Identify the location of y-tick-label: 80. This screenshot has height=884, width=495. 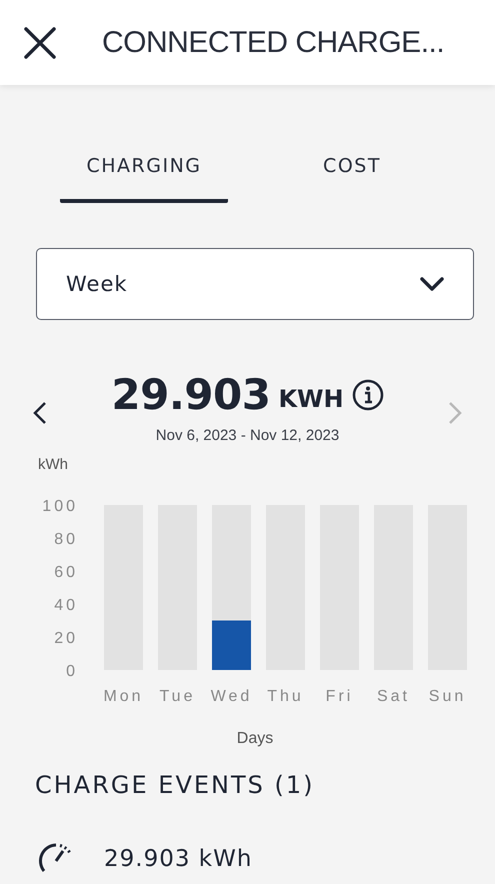
(66, 539).